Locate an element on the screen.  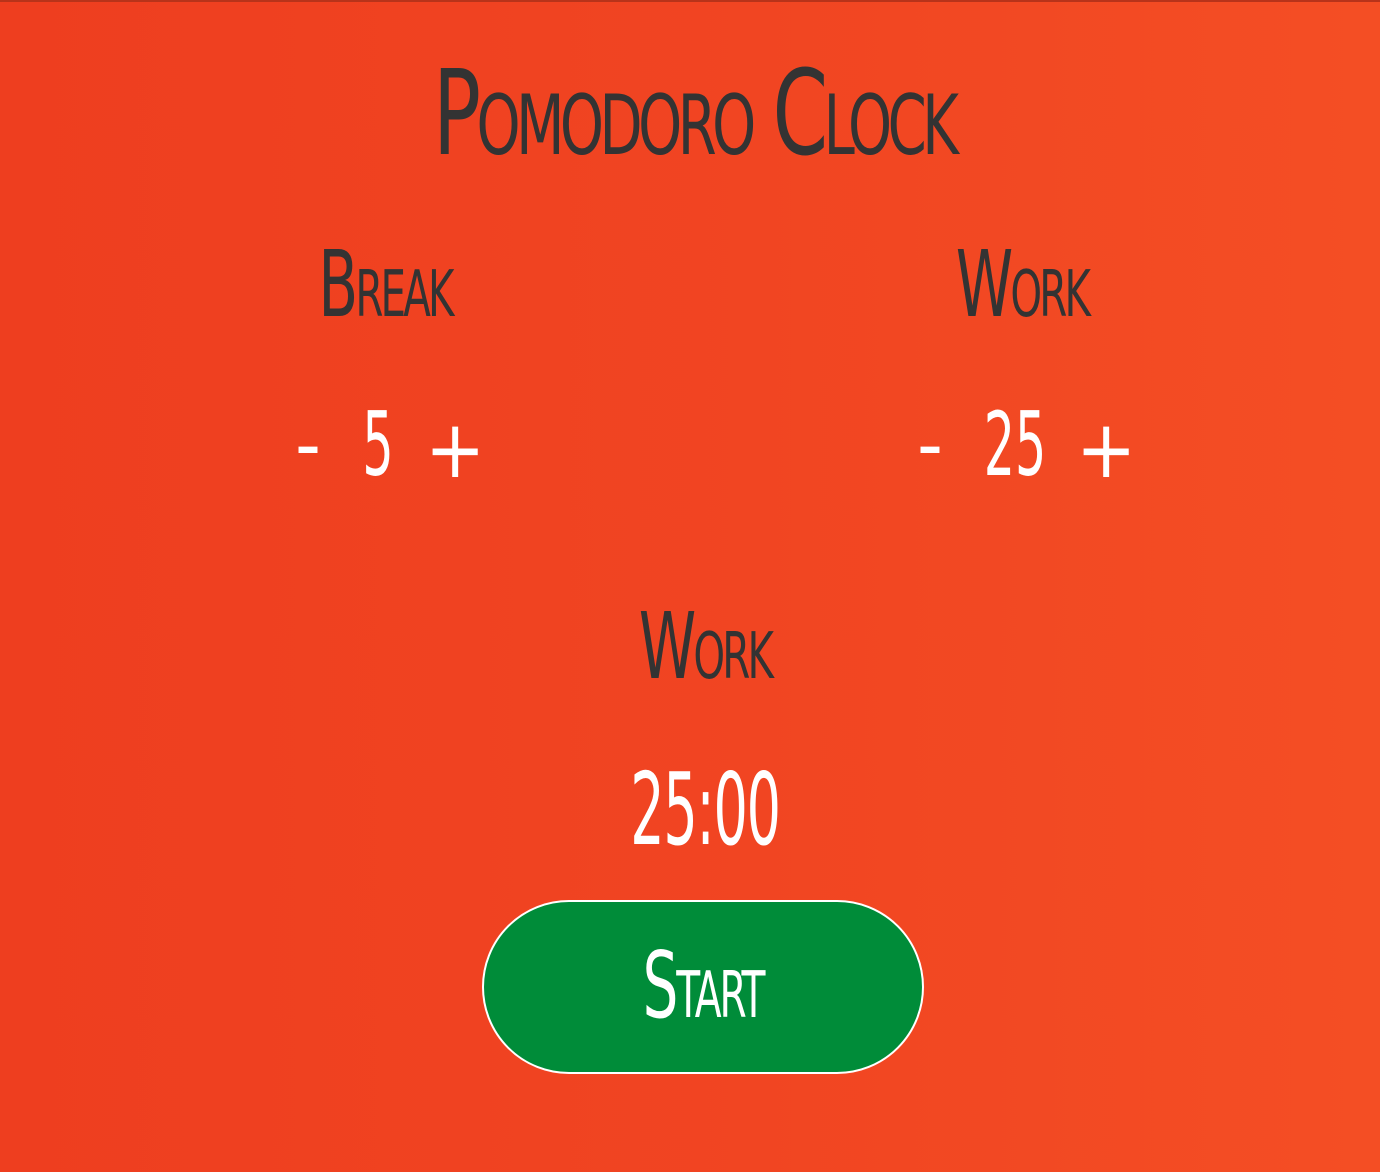
start-button: Start is located at coordinates (703, 987).